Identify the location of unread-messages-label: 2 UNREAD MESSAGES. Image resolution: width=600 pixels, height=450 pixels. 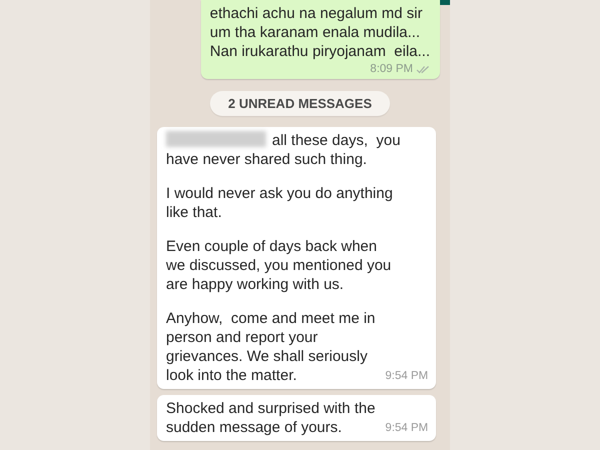
(300, 103).